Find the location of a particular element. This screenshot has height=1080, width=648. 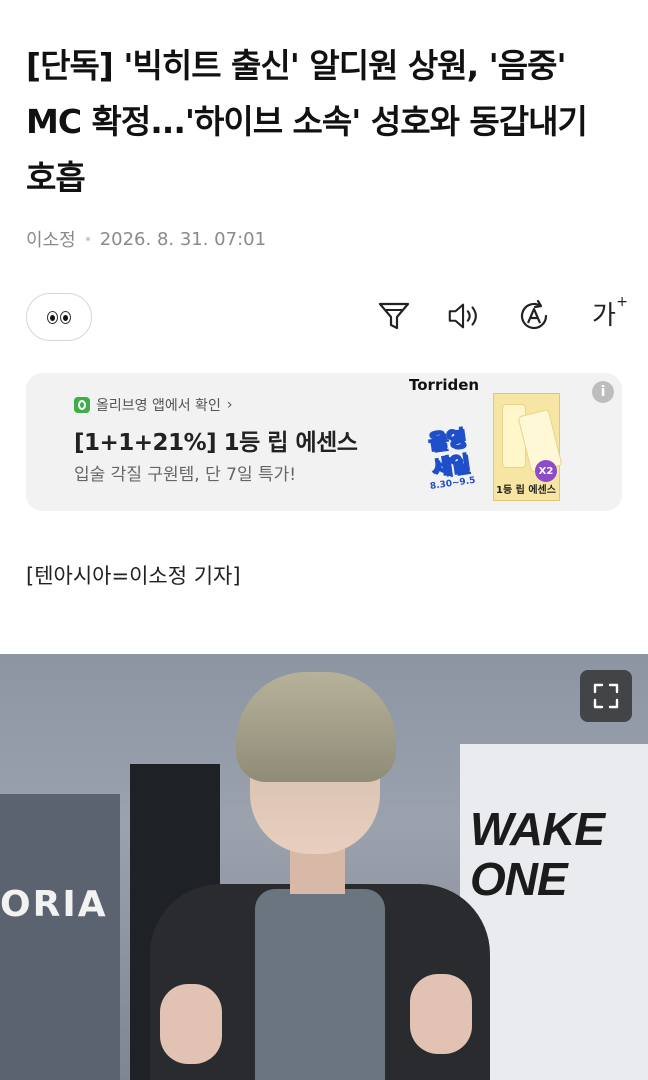

summary-filter-button is located at coordinates (394, 316).